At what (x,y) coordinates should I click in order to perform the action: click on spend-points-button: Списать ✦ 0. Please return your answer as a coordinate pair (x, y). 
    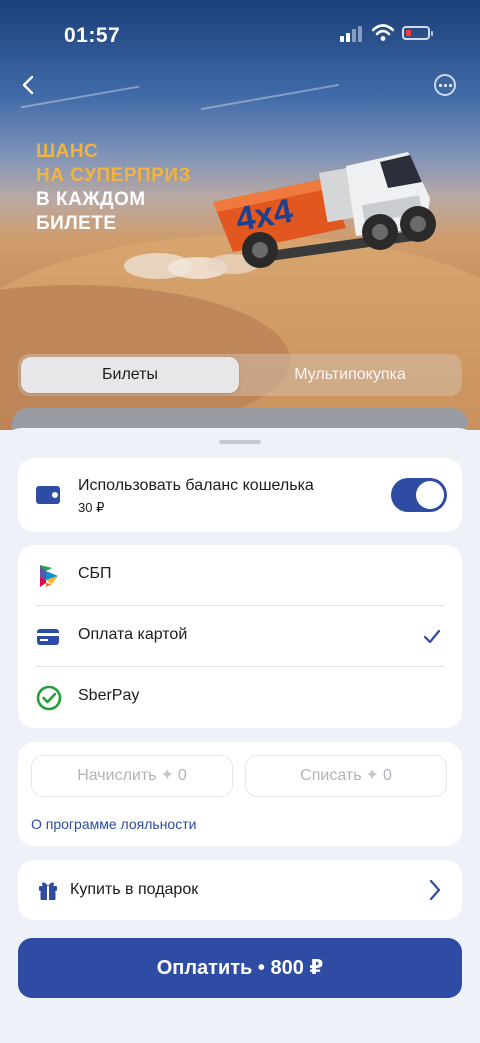
    Looking at the image, I should click on (346, 776).